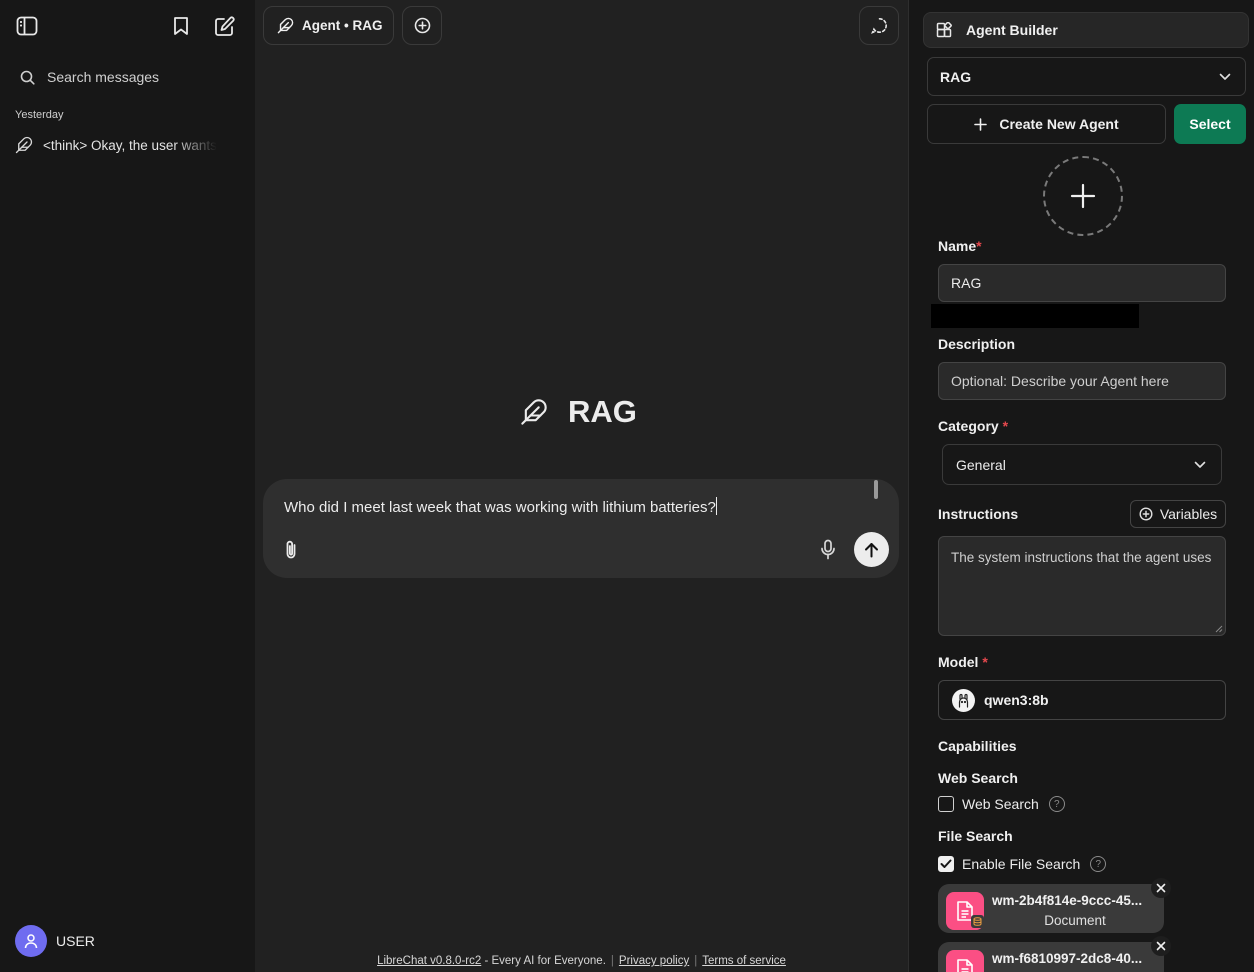 This screenshot has height=972, width=1254. Describe the element at coordinates (1059, 124) in the screenshot. I see `create-new-agent-label: Create New Agent` at that location.